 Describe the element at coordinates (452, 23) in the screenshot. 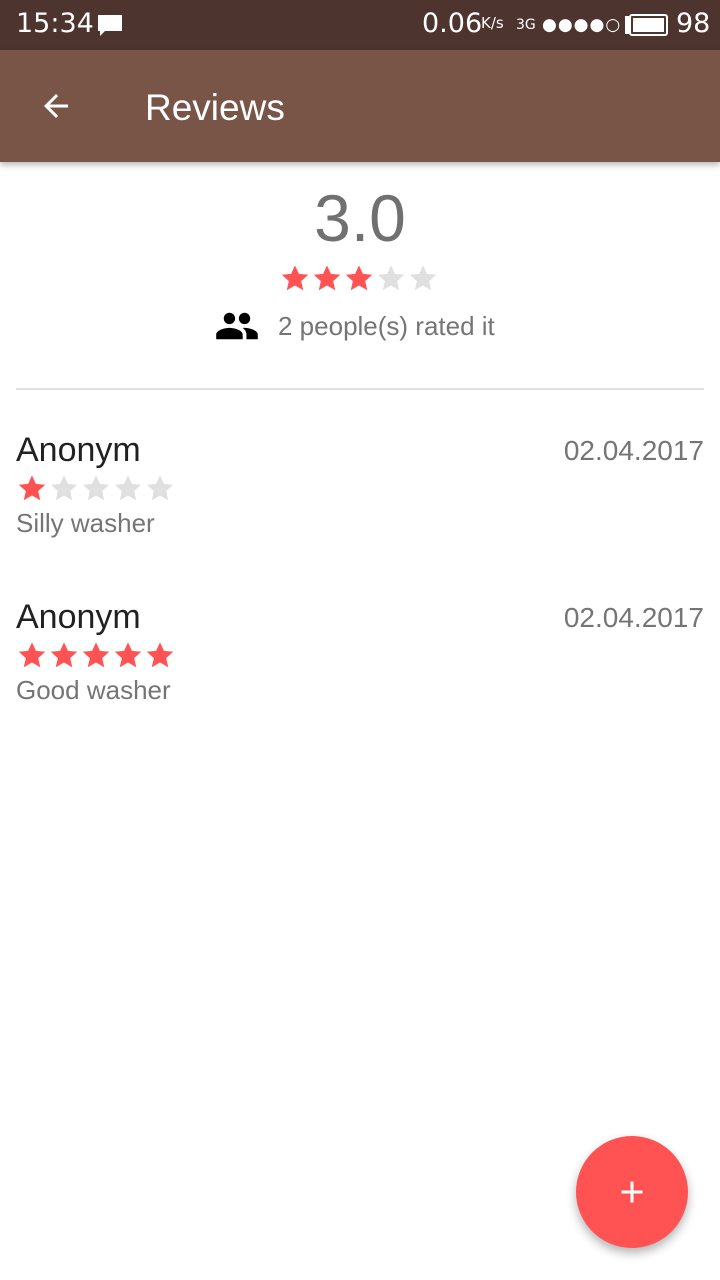

I see `net-speed: 0.06` at that location.